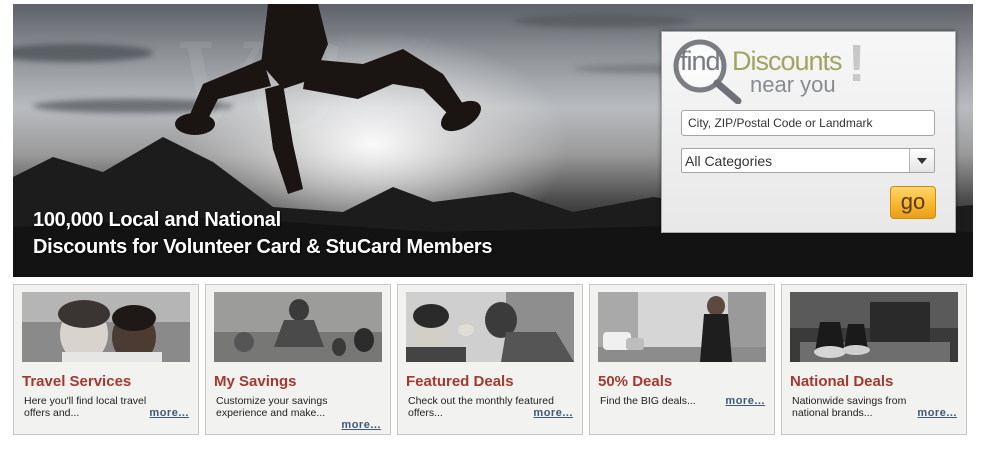 Image resolution: width=986 pixels, height=455 pixels. I want to click on category-select-value: All Categories, so click(729, 161).